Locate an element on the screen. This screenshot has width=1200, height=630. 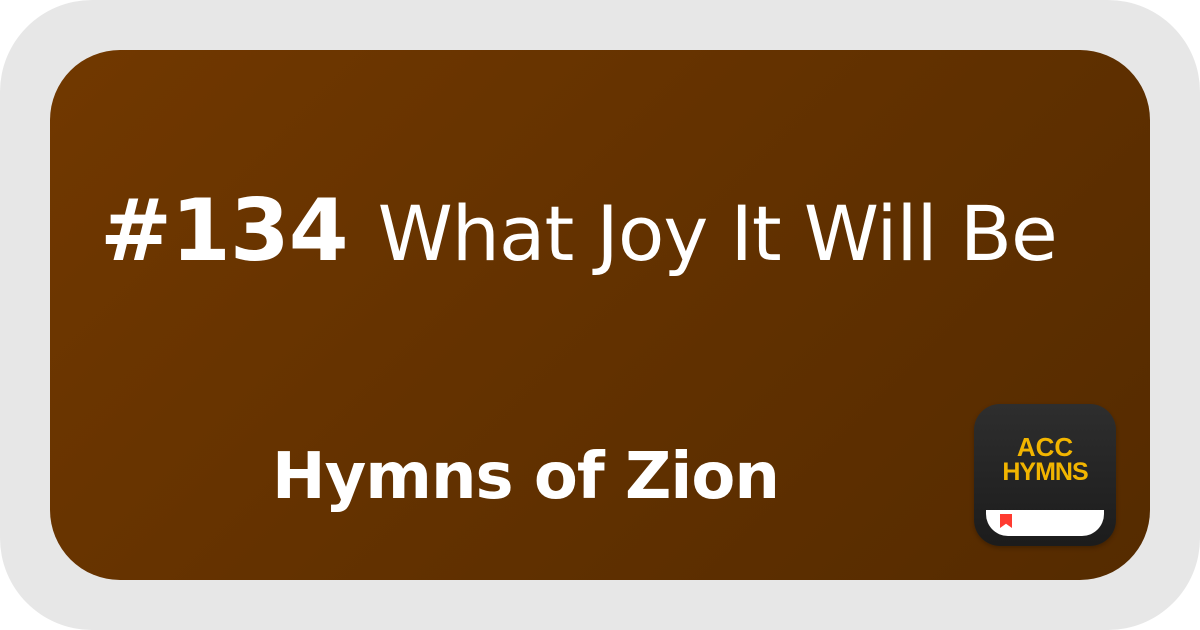
acc-hymns-app-icon: ACC HYMNS is located at coordinates (1045, 475).